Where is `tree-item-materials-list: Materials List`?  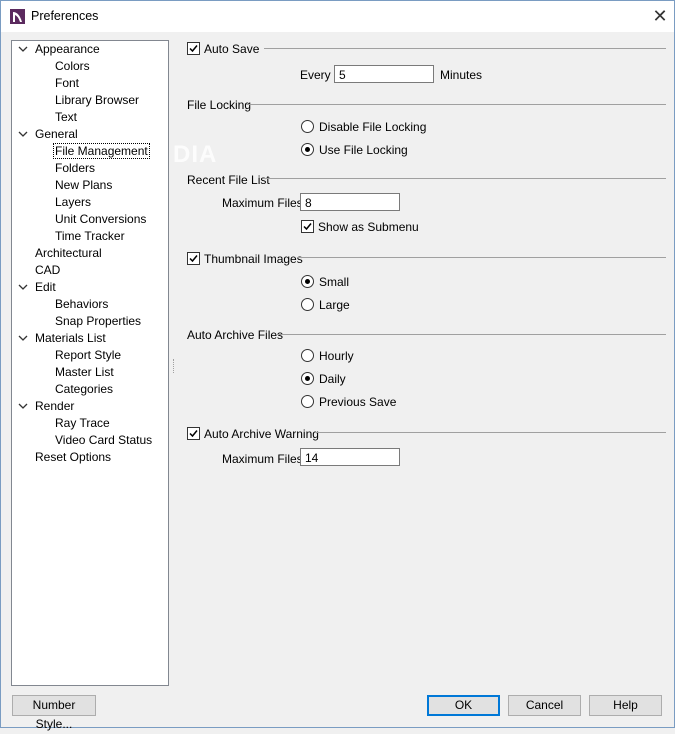 tree-item-materials-list: Materials List is located at coordinates (70, 338).